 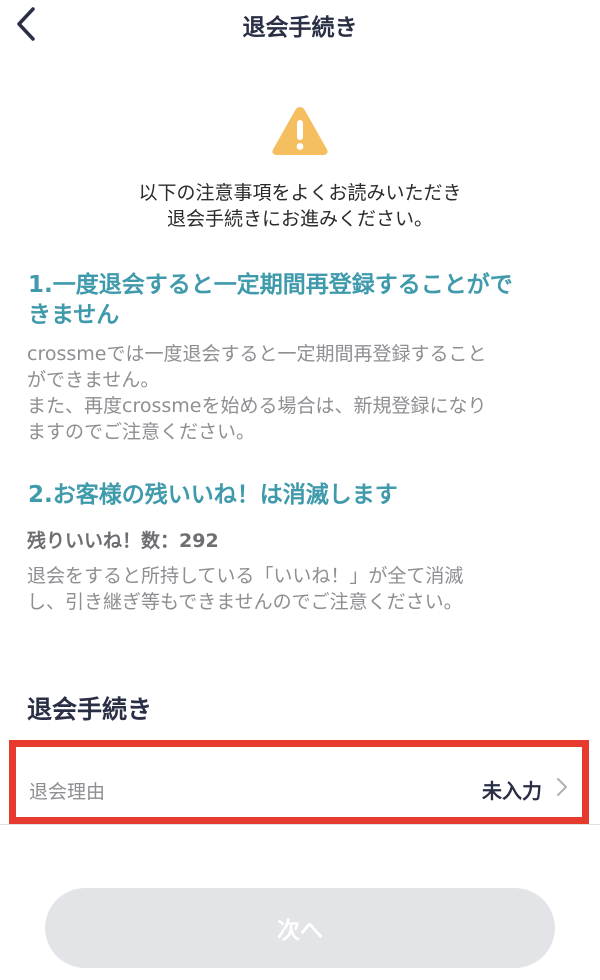 I want to click on notice-1-heading-line-1: 1.一度退会すると一定期間再登録することがで, so click(x=270, y=285).